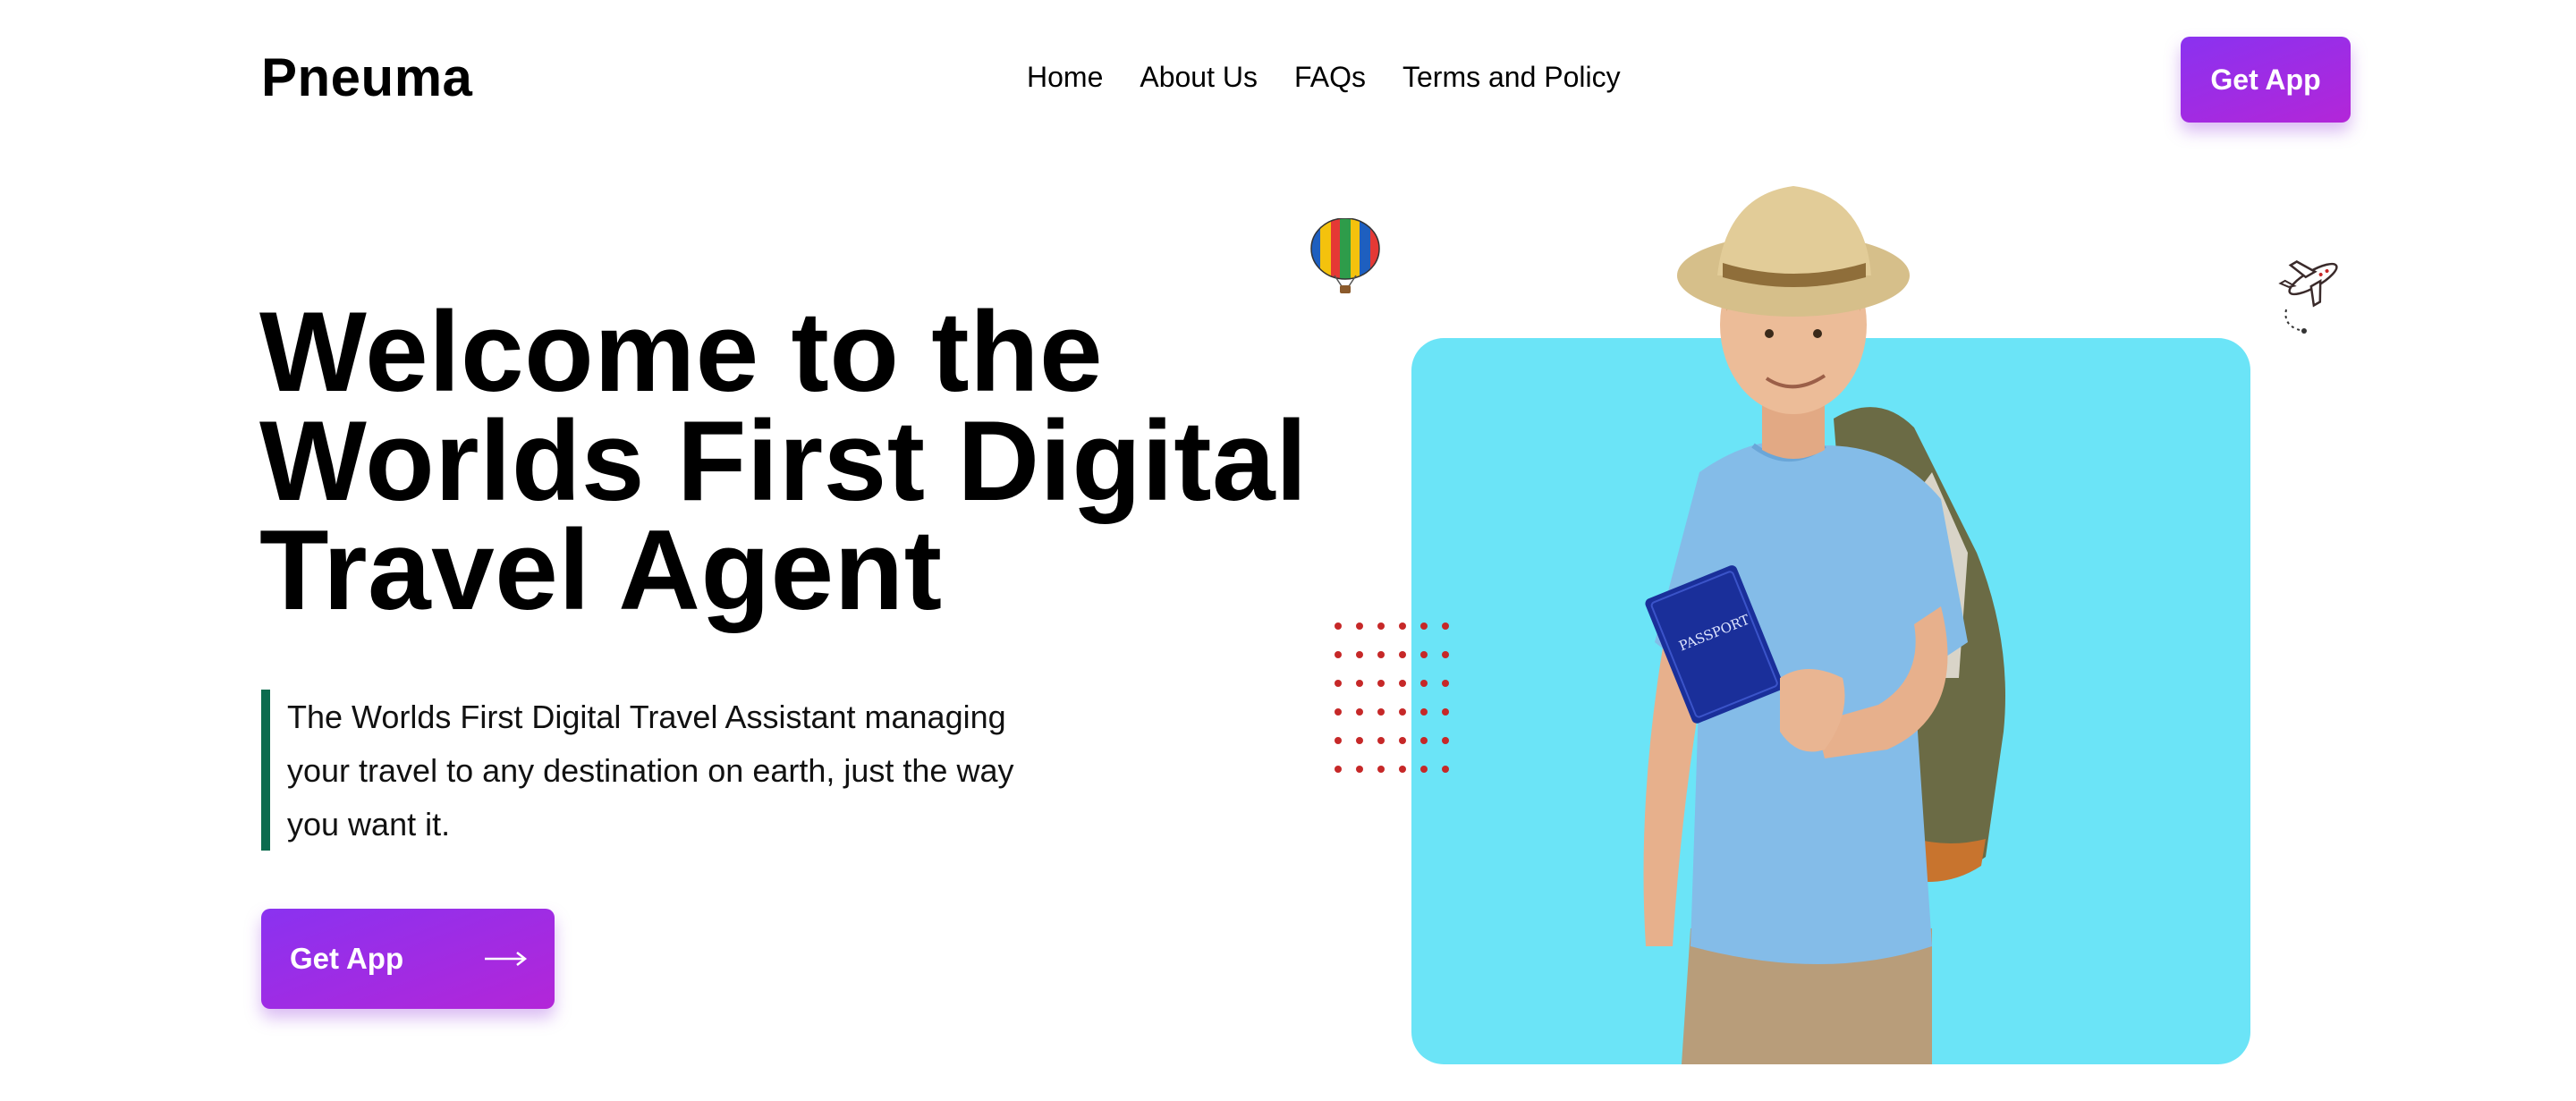  I want to click on hero-description-line: you want it., so click(369, 824).